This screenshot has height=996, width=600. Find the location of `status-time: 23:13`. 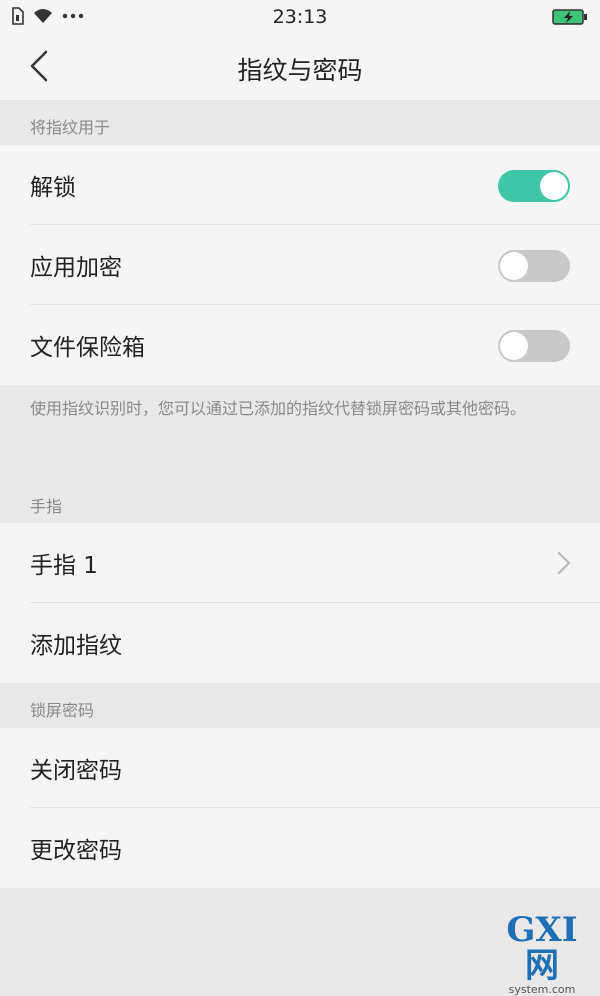

status-time: 23:13 is located at coordinates (300, 17).